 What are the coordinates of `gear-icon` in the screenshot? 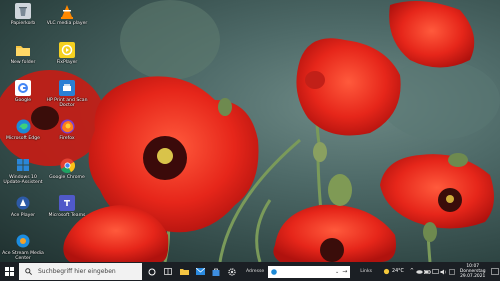 It's located at (232, 271).